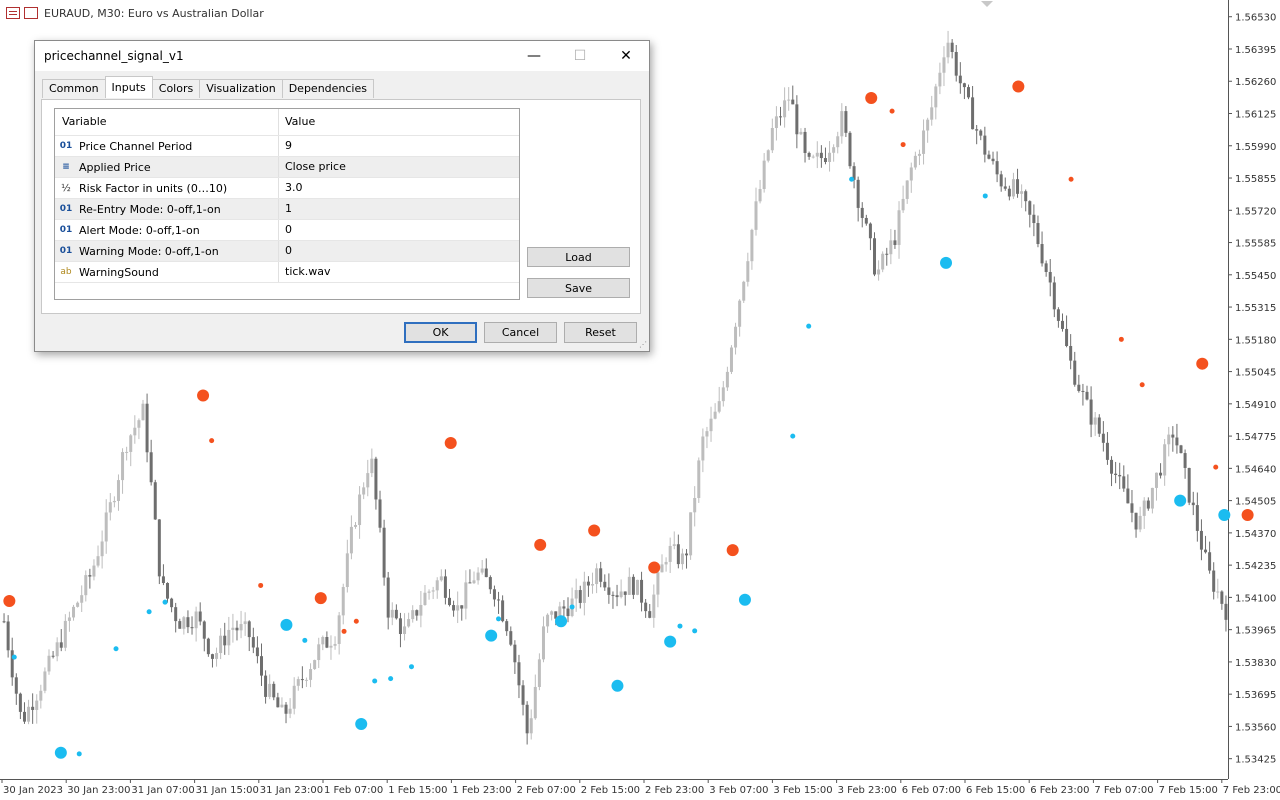 The width and height of the screenshot is (1280, 800). I want to click on time-axis-label: 3 Feb 23:00, so click(867, 790).